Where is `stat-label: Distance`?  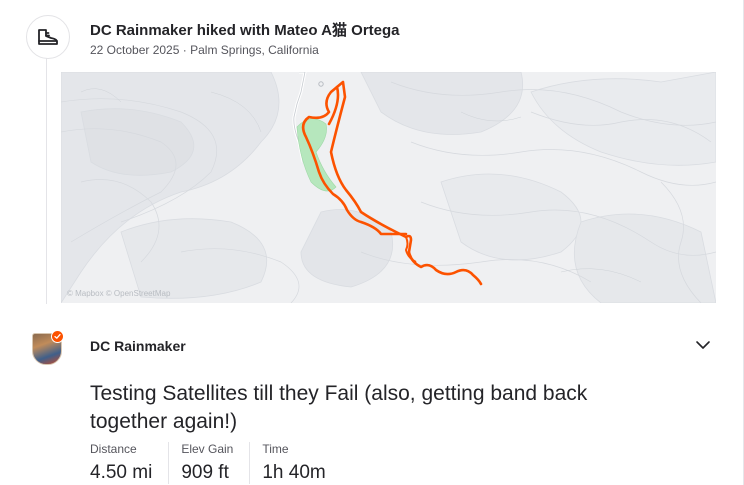
stat-label: Distance is located at coordinates (113, 449).